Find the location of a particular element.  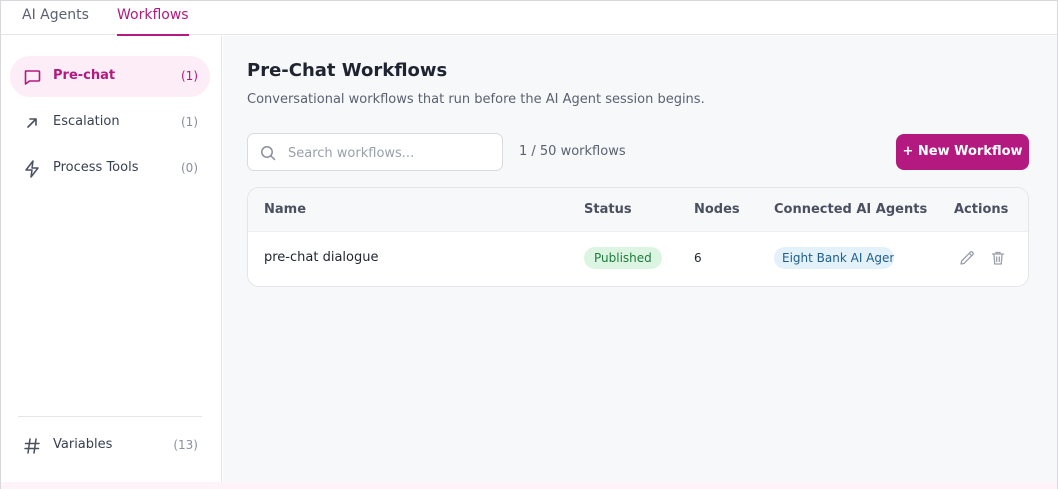

page-title: Pre-Chat Workflows is located at coordinates (347, 70).